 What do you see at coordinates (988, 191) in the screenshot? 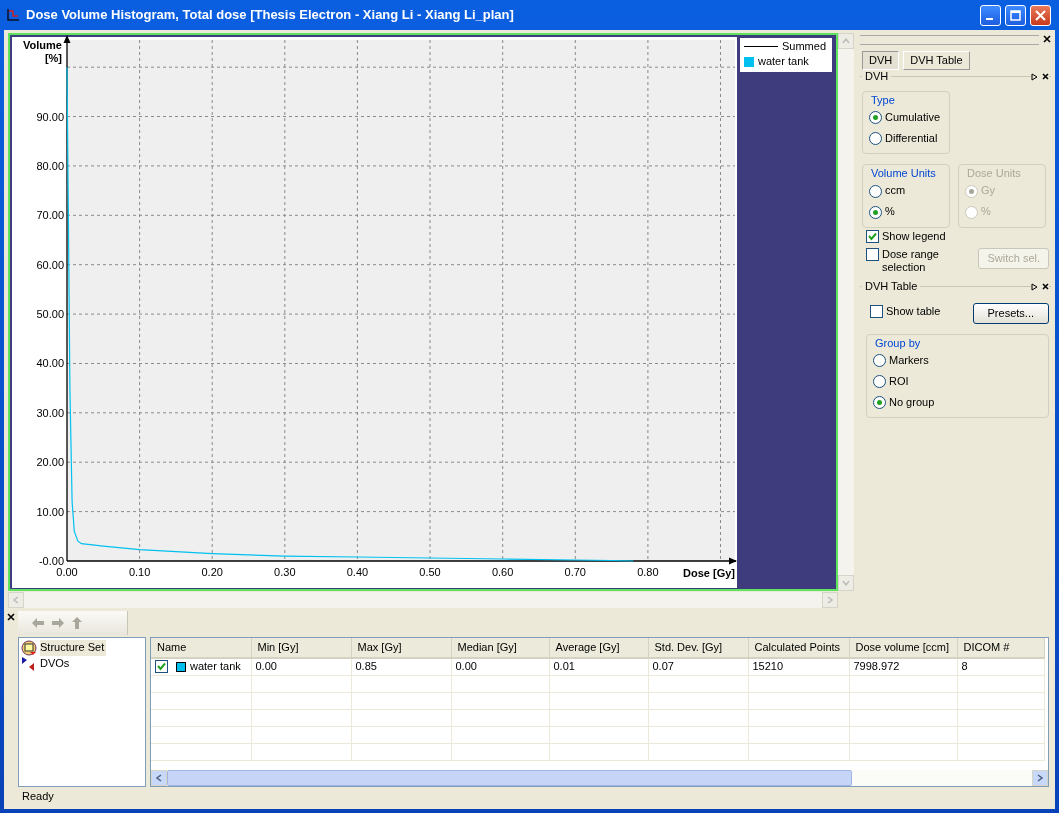
I see `radio-label: Gy` at bounding box center [988, 191].